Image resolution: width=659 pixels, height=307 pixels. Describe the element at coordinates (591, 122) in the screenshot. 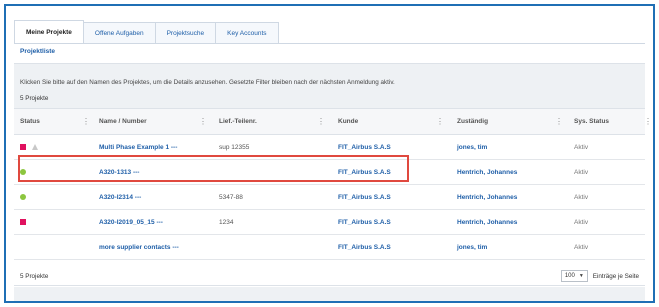

I see `column-header-sys-status: Sys. Status` at that location.